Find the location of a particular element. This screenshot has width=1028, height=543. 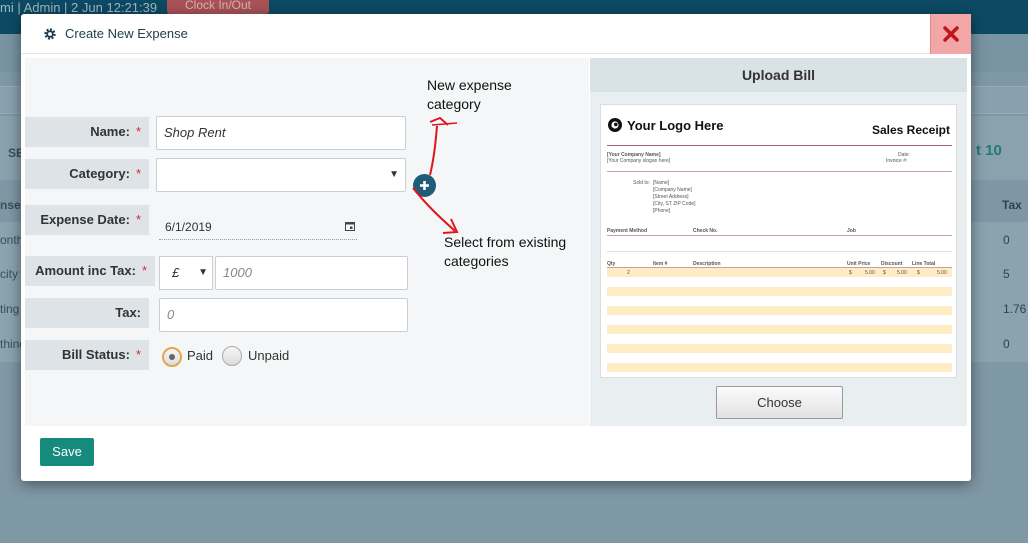

receipt-header: Check No. is located at coordinates (705, 231).